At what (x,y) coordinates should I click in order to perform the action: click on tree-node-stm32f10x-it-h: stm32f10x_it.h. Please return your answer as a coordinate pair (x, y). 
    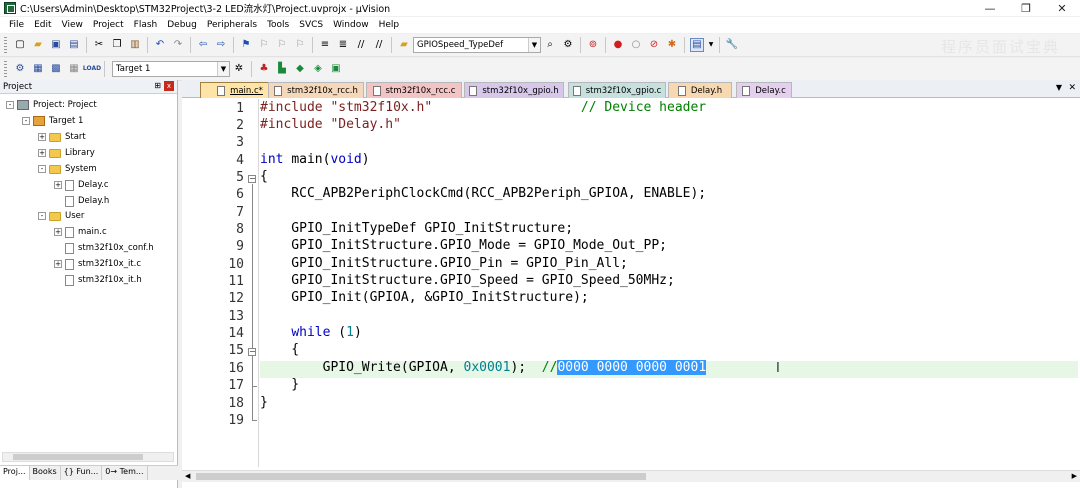
    Looking at the image, I should click on (103, 280).